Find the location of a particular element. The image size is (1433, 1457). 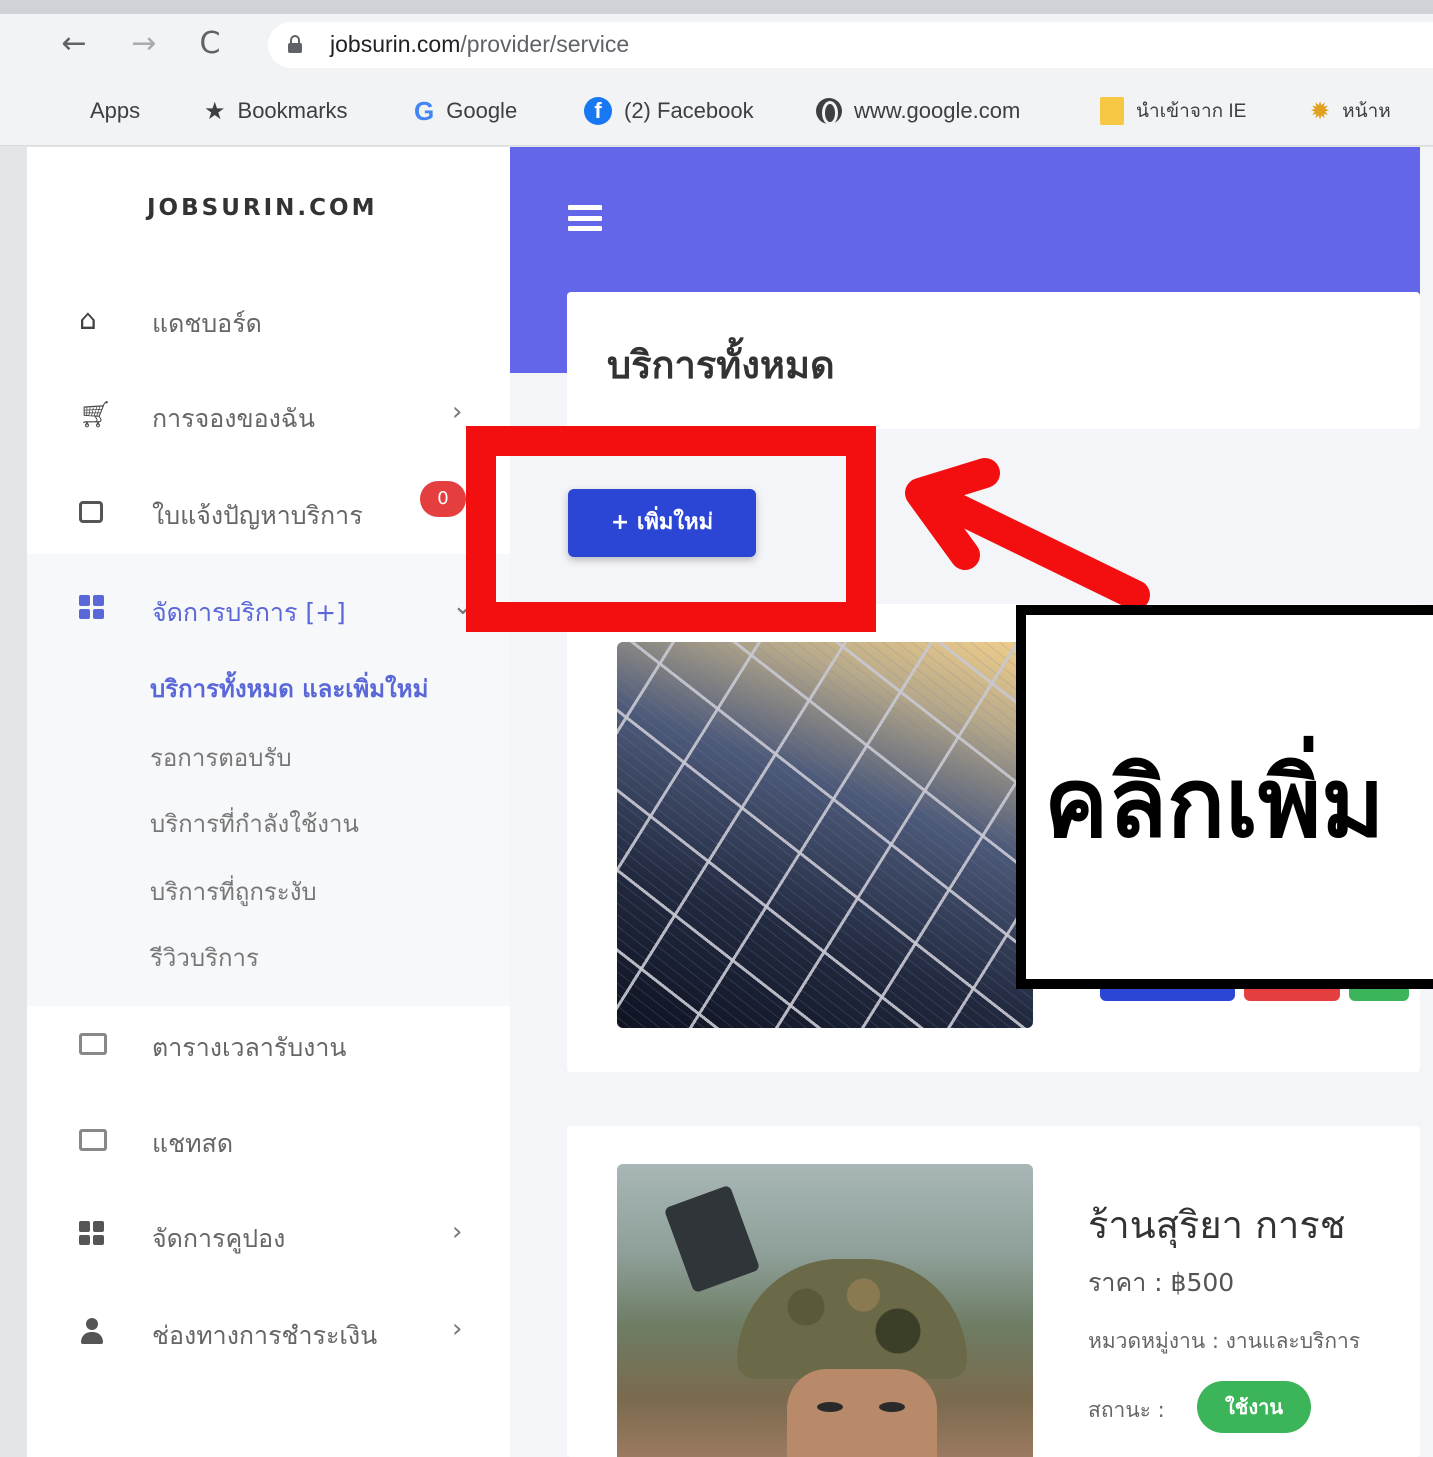

chat-icon is located at coordinates (93, 1140).